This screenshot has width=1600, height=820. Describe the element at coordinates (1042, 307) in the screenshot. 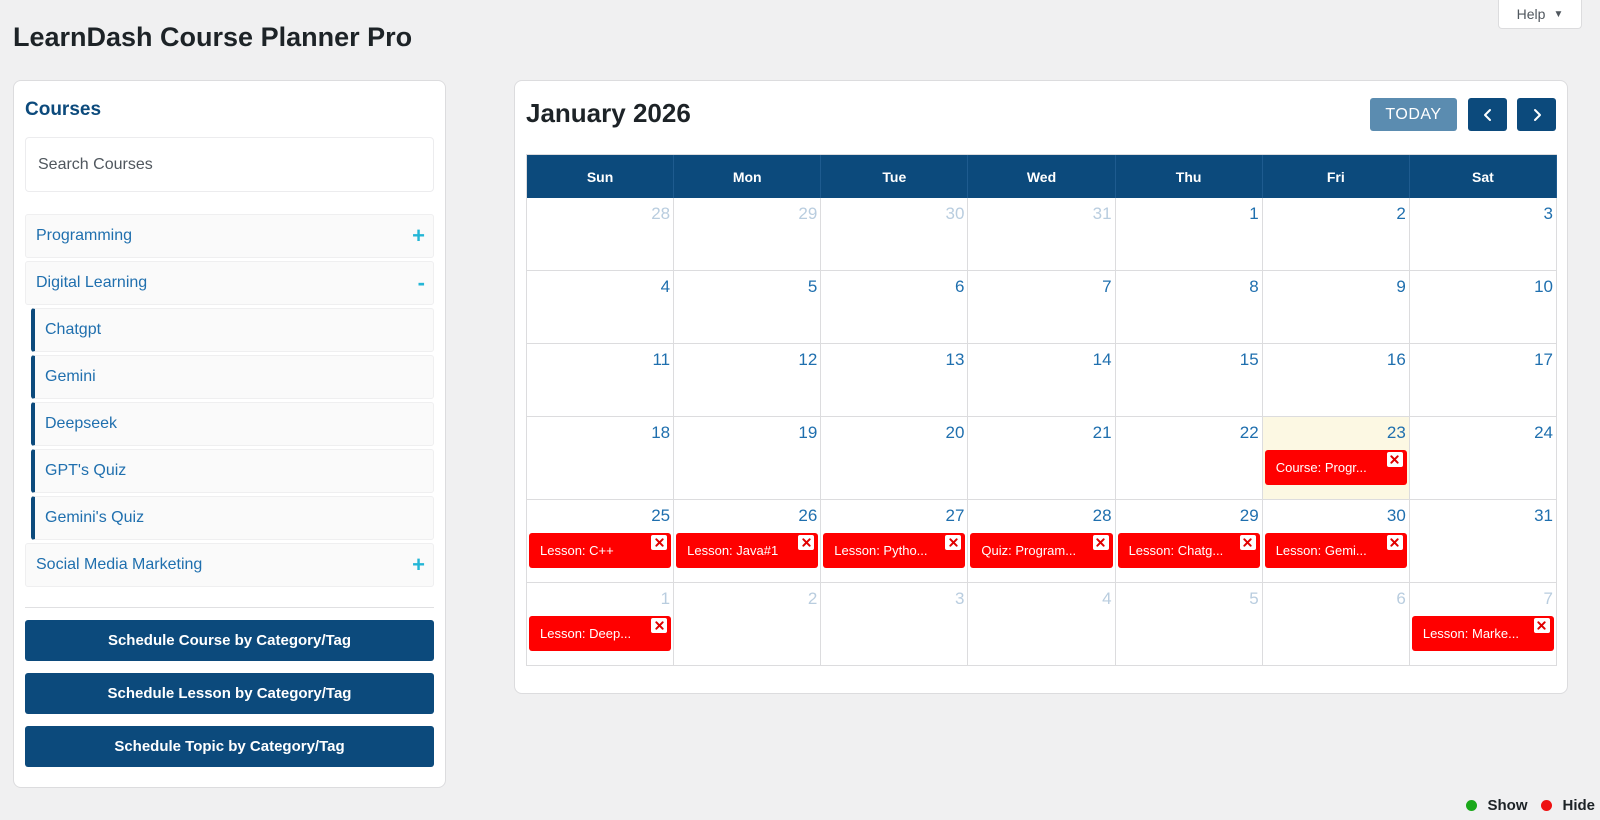

I see `day-cell: 7` at that location.